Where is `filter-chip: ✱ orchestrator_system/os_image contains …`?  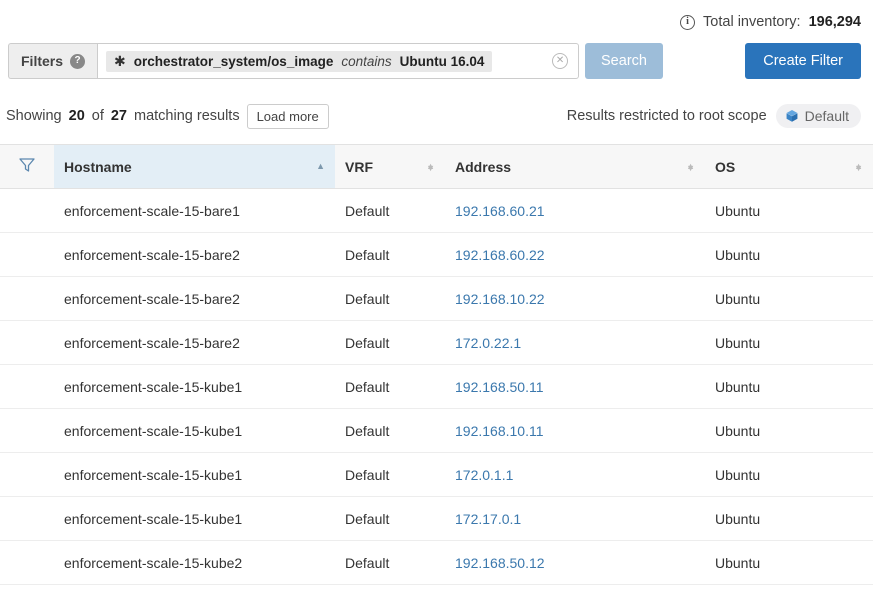 filter-chip: ✱ orchestrator_system/os_image contains … is located at coordinates (299, 61).